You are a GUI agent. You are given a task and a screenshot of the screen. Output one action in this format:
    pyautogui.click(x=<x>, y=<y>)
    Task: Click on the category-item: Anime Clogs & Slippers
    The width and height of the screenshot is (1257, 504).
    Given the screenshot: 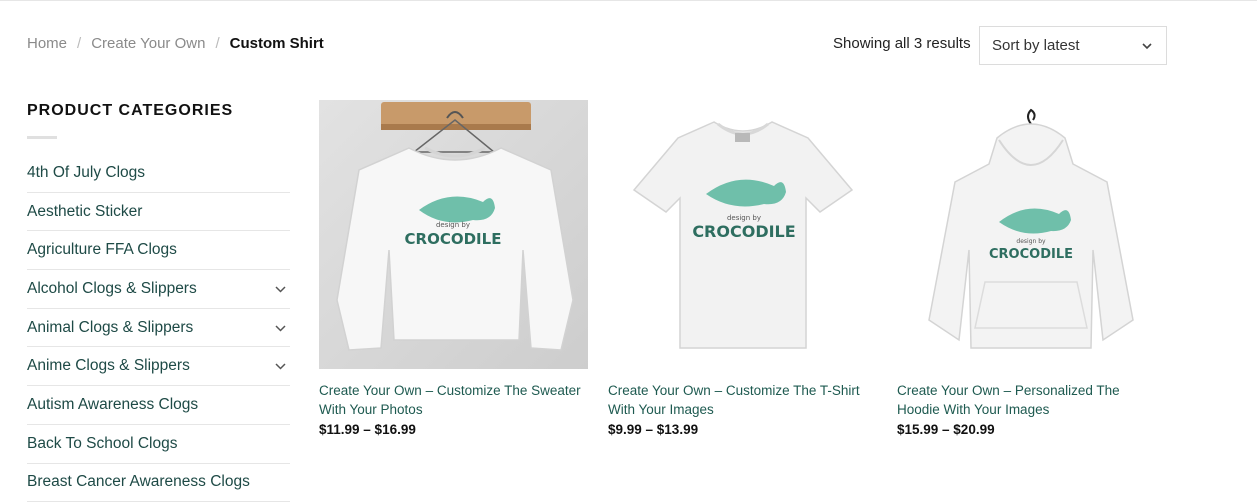 What is the action you would take?
    pyautogui.click(x=158, y=367)
    